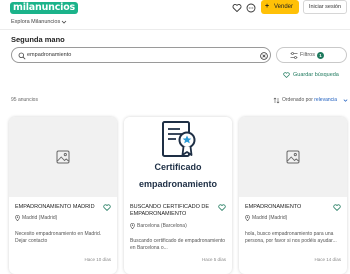 The image size is (350, 274). What do you see at coordinates (320, 55) in the screenshot?
I see `filters-count-badge: 1` at bounding box center [320, 55].